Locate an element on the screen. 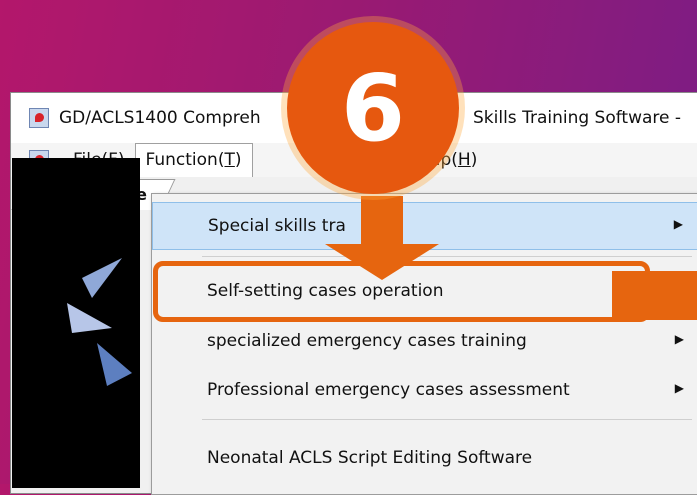 The width and height of the screenshot is (697, 495). annotation-arrow-shaft is located at coordinates (382, 221).